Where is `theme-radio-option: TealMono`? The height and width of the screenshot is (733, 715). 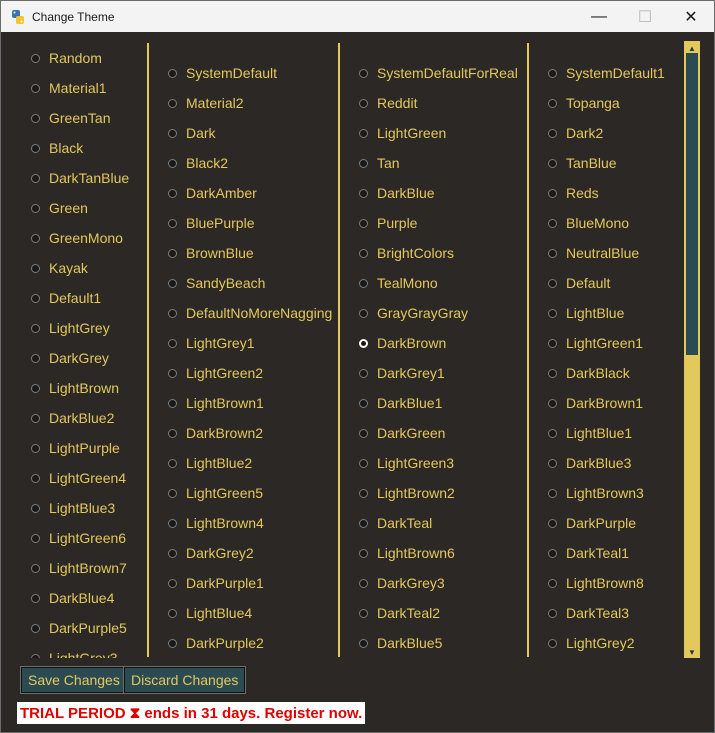
theme-radio-option: TealMono is located at coordinates (398, 283).